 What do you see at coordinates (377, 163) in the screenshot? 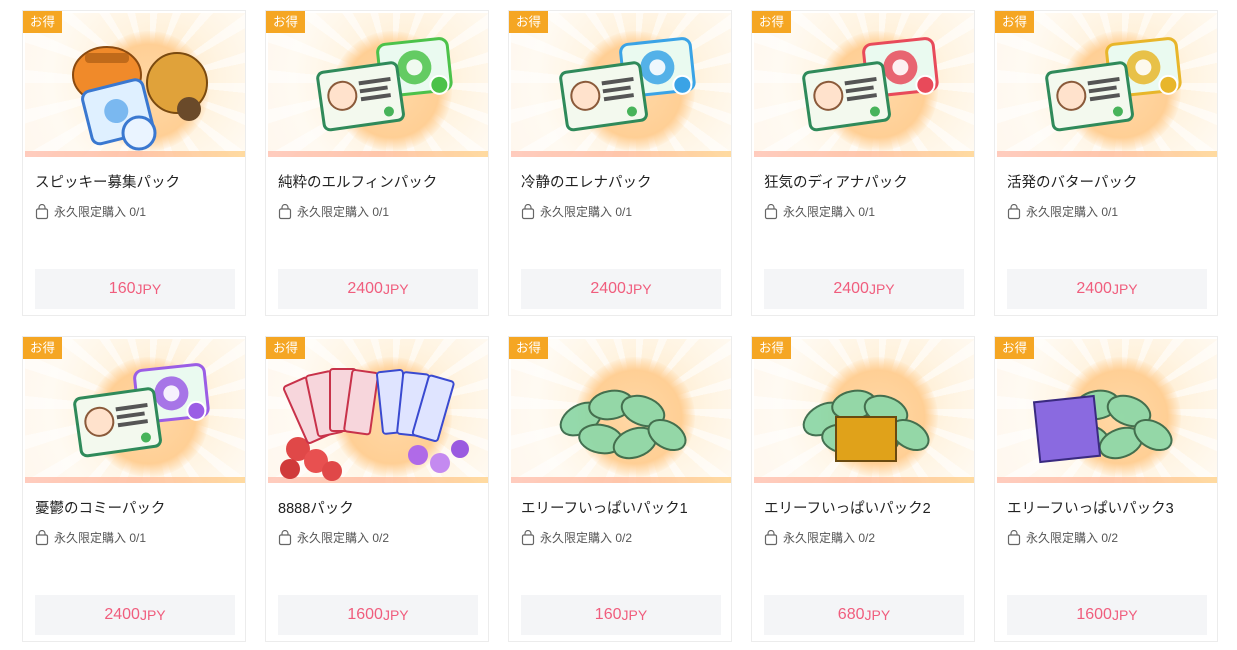
I see `product-card: お得 純粋のエルフィンパック 永久限定購入 0/1 2400 JPY` at bounding box center [377, 163].